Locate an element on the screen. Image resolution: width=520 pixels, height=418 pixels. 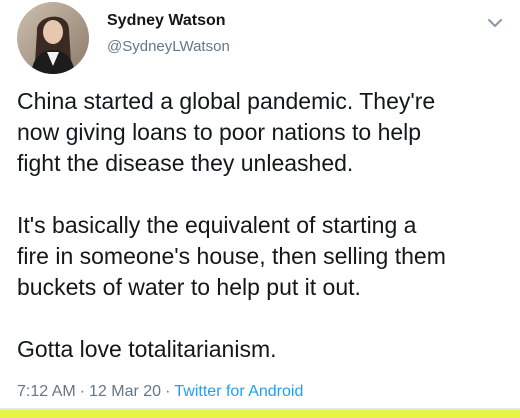
profile-photo-icon is located at coordinates (53, 38).